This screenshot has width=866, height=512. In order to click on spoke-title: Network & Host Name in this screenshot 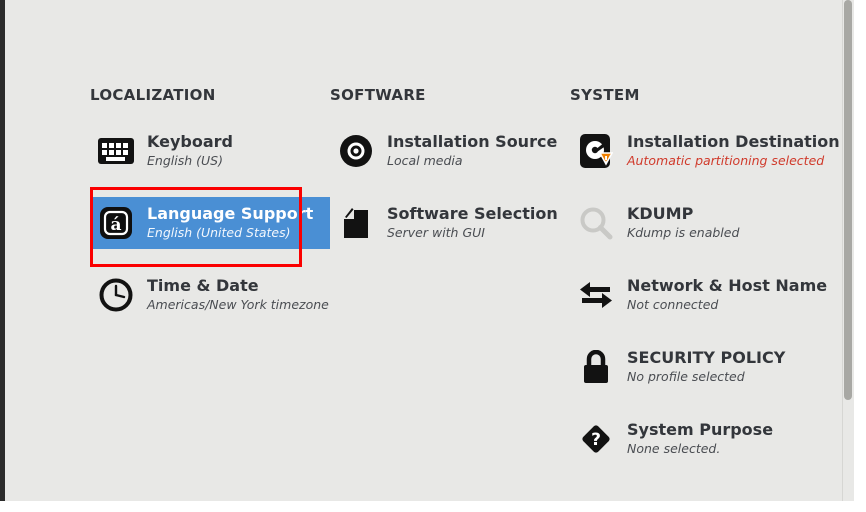, I will do `click(727, 285)`.